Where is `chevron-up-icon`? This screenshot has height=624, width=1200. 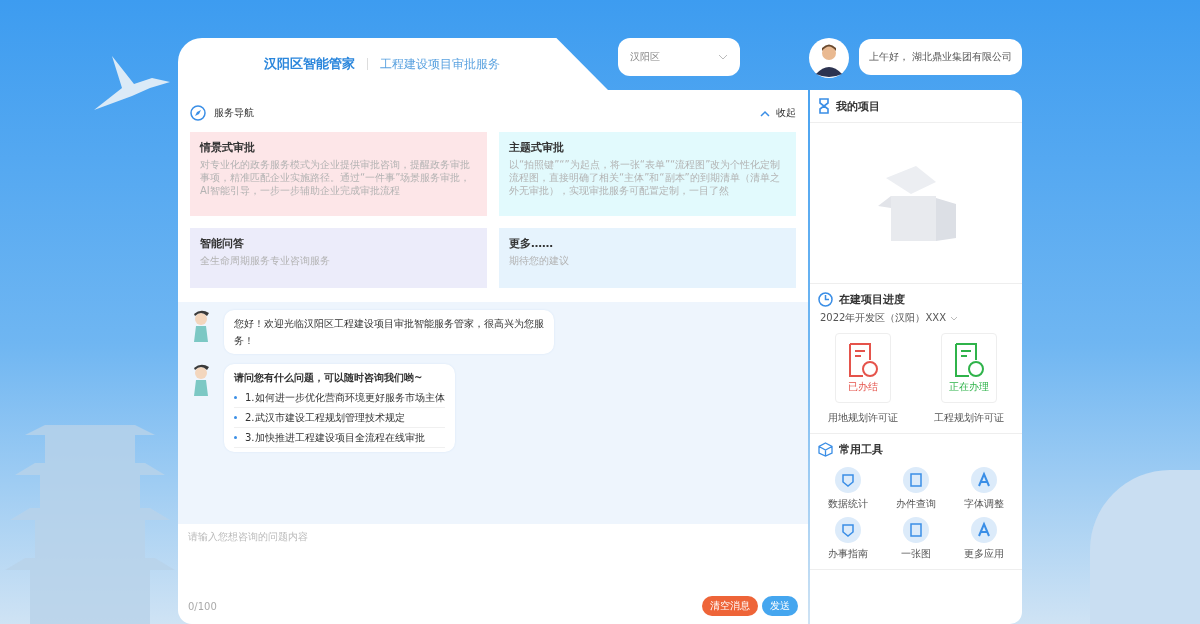
chevron-up-icon is located at coordinates (765, 113).